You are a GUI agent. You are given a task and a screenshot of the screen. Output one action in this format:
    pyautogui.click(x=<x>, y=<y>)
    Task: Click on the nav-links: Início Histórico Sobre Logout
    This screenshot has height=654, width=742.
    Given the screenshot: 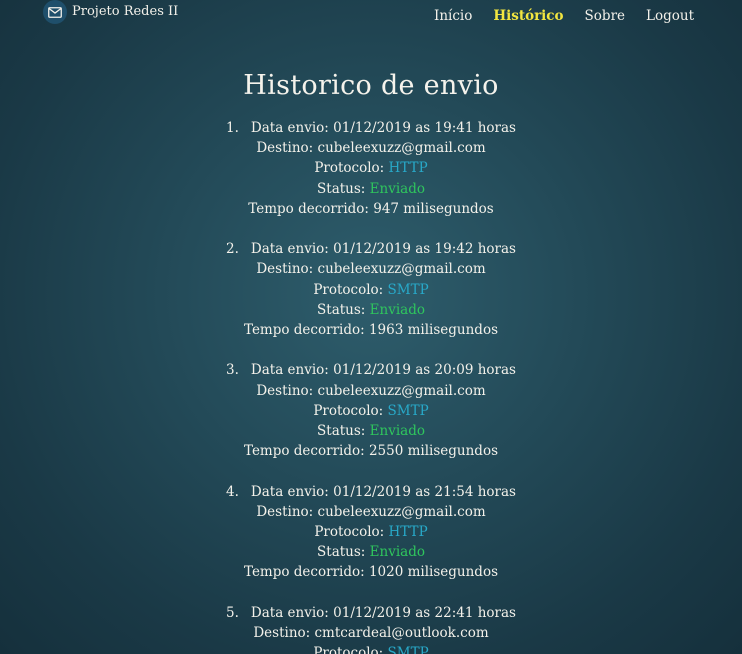 What is the action you would take?
    pyautogui.click(x=564, y=16)
    